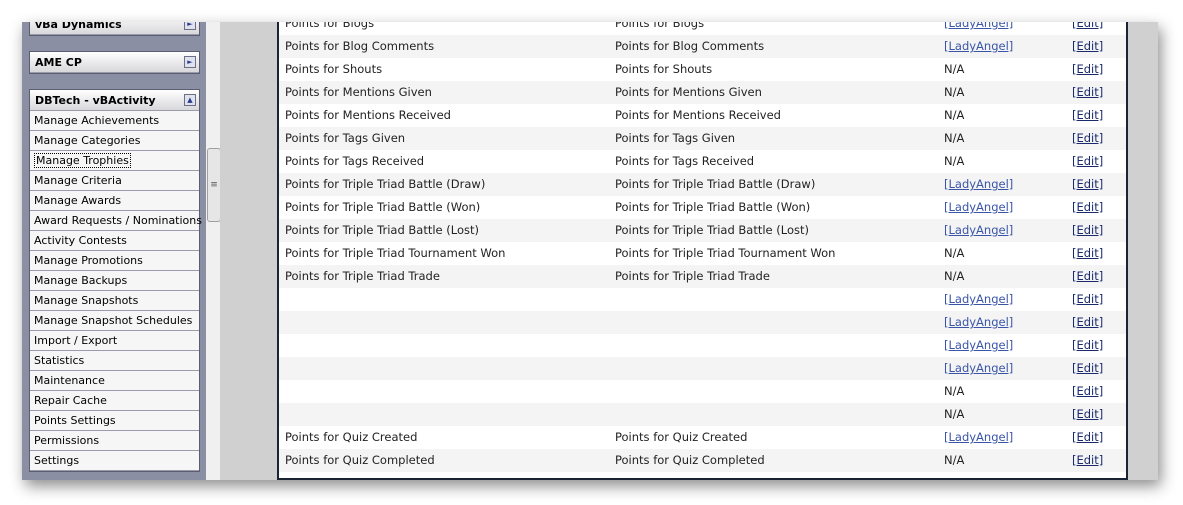 The height and width of the screenshot is (505, 1183). I want to click on sidebar-item-label: Manage Snapshots, so click(86, 300).